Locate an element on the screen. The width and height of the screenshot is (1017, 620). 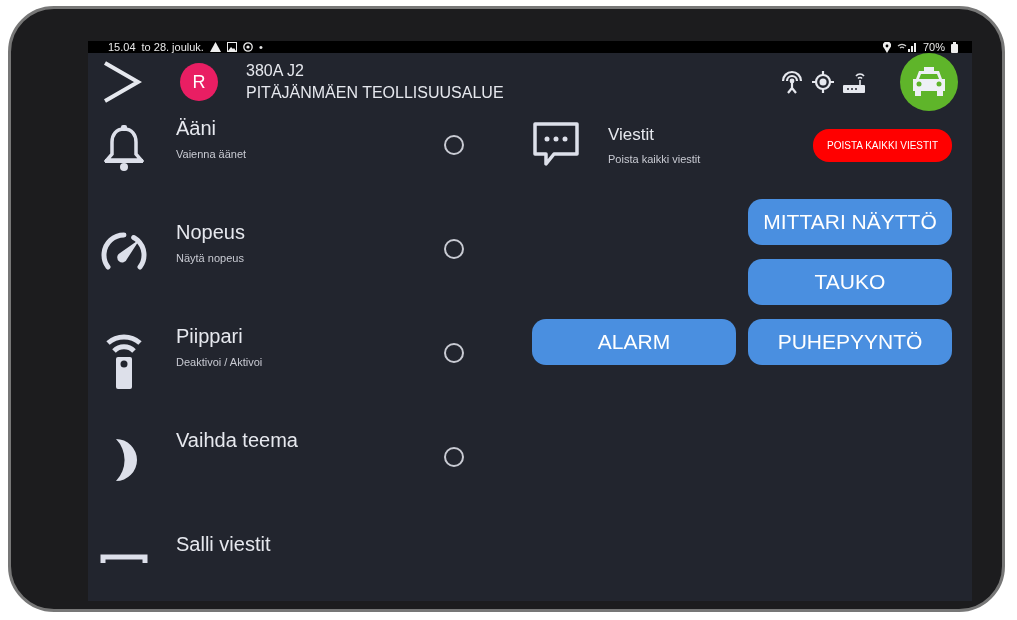
chat-icon is located at coordinates (556, 145).